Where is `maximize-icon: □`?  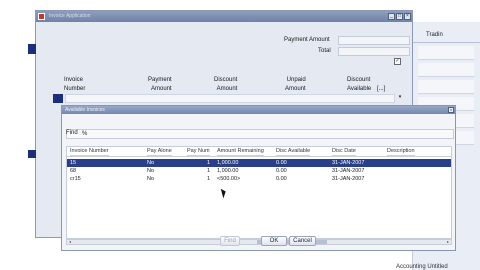
maximize-icon: □ is located at coordinates (399, 16).